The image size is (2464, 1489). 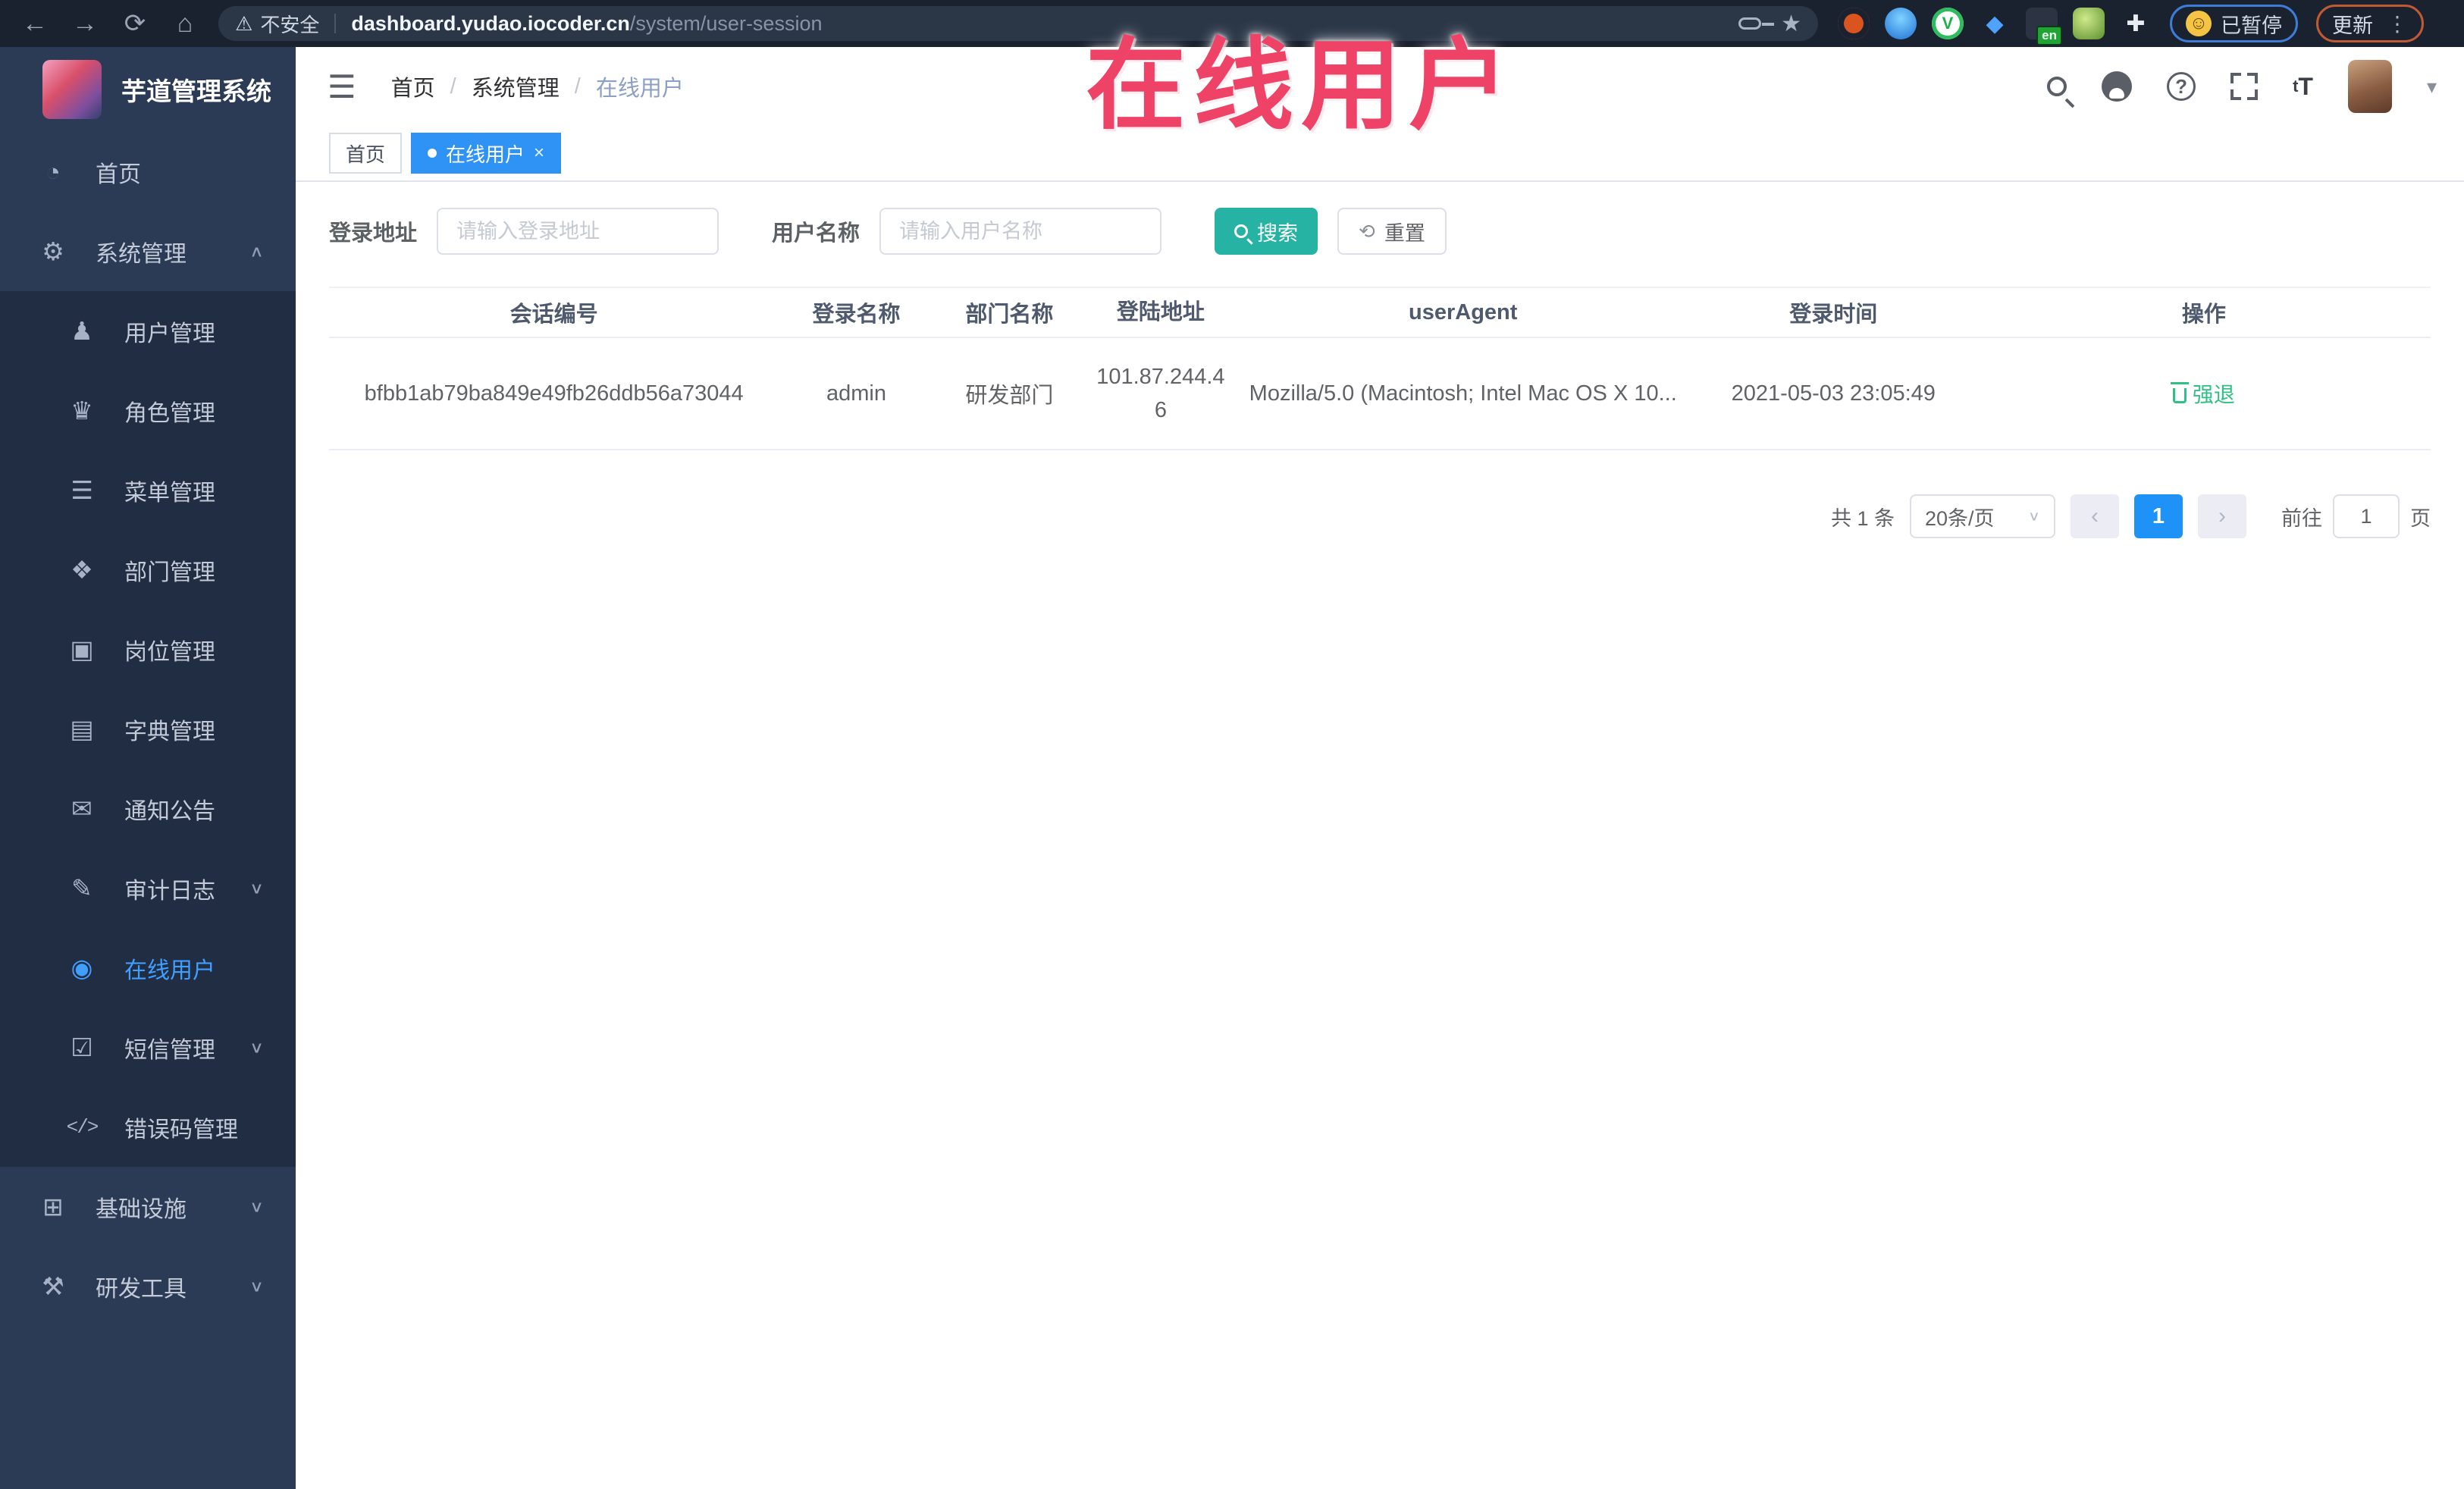 What do you see at coordinates (2159, 516) in the screenshot?
I see `current-page-button: 1` at bounding box center [2159, 516].